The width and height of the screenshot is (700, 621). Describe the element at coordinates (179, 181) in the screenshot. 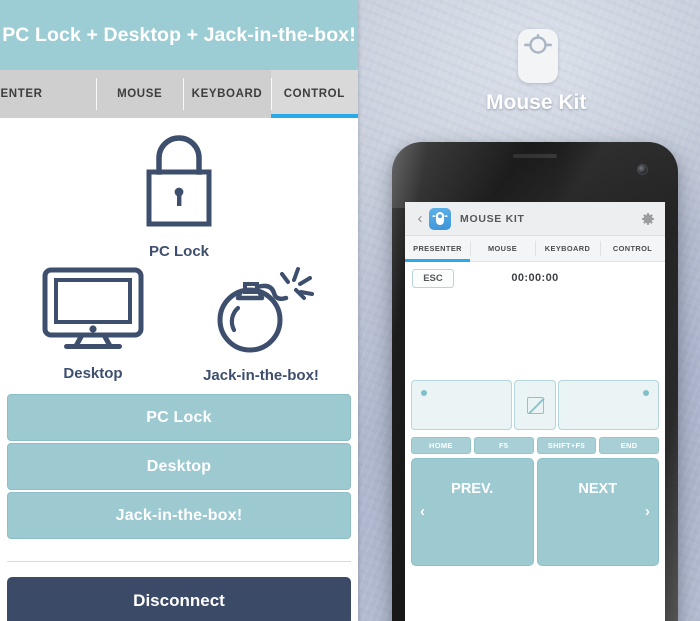

I see `padlock-icon` at that location.